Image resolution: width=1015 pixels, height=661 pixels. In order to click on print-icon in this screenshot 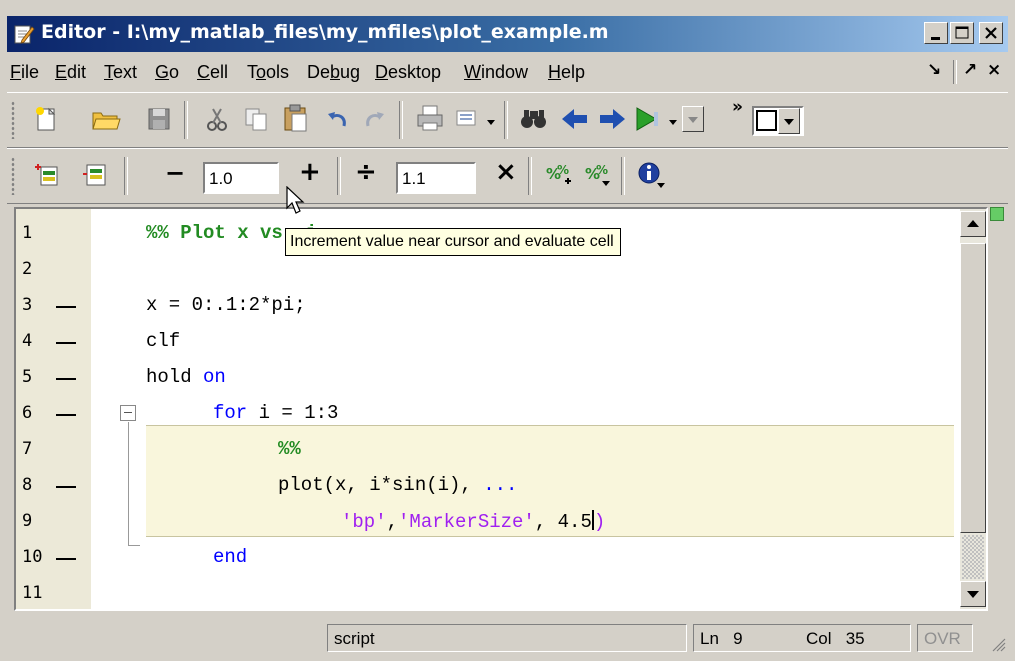, I will do `click(430, 120)`.